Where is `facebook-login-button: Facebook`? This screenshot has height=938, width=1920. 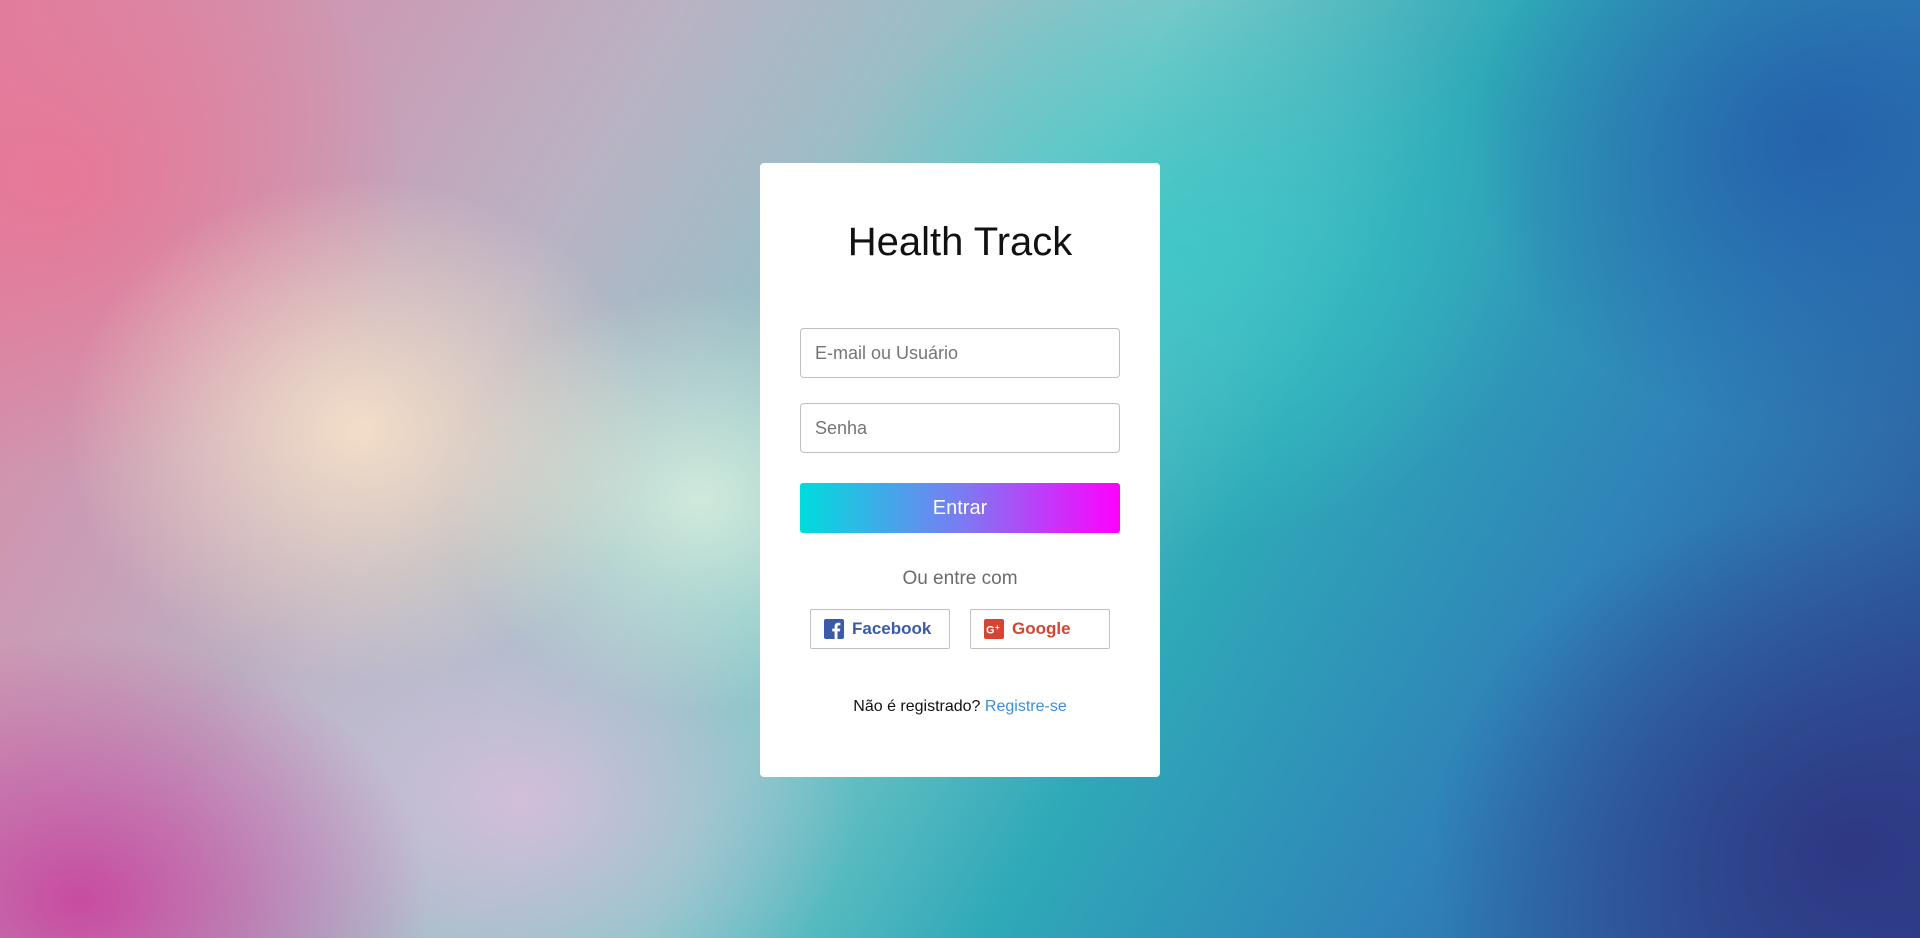
facebook-login-button: Facebook is located at coordinates (880, 629).